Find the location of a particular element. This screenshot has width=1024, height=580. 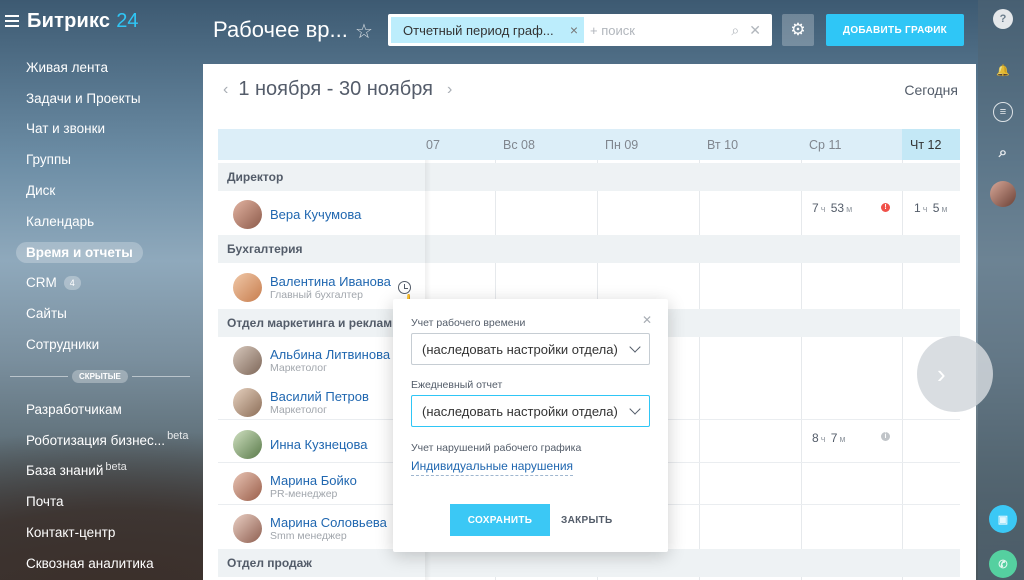

menu-item-time: Время и отчеты is located at coordinates (100, 252).